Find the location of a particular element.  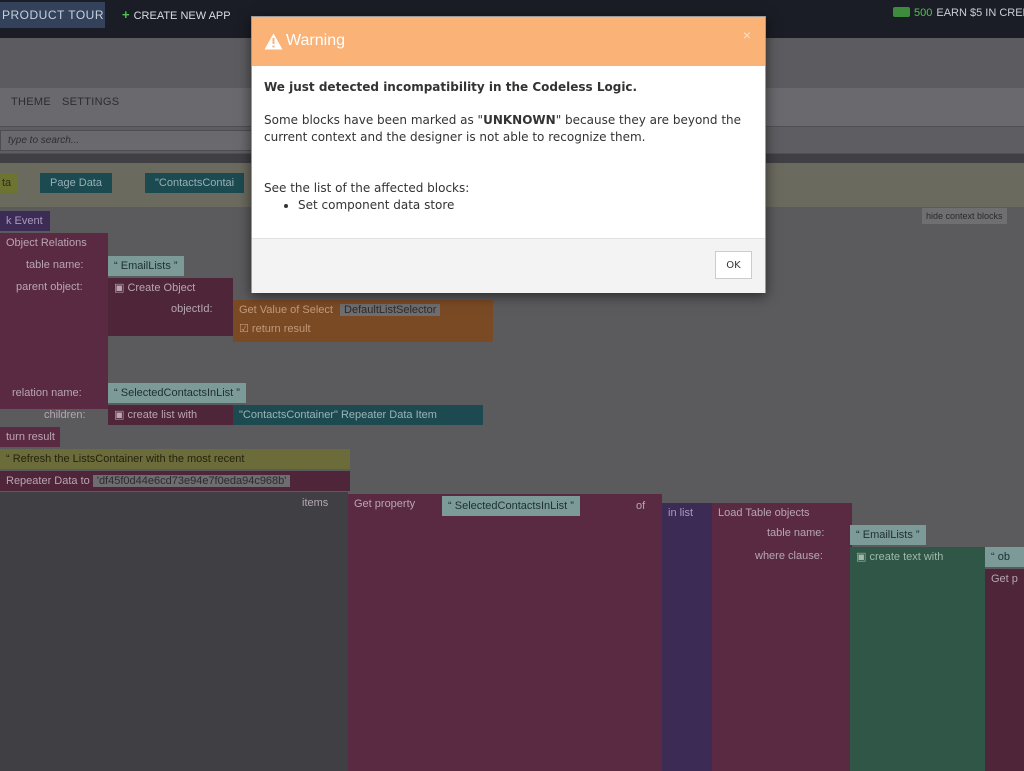

search-input is located at coordinates (135, 140).